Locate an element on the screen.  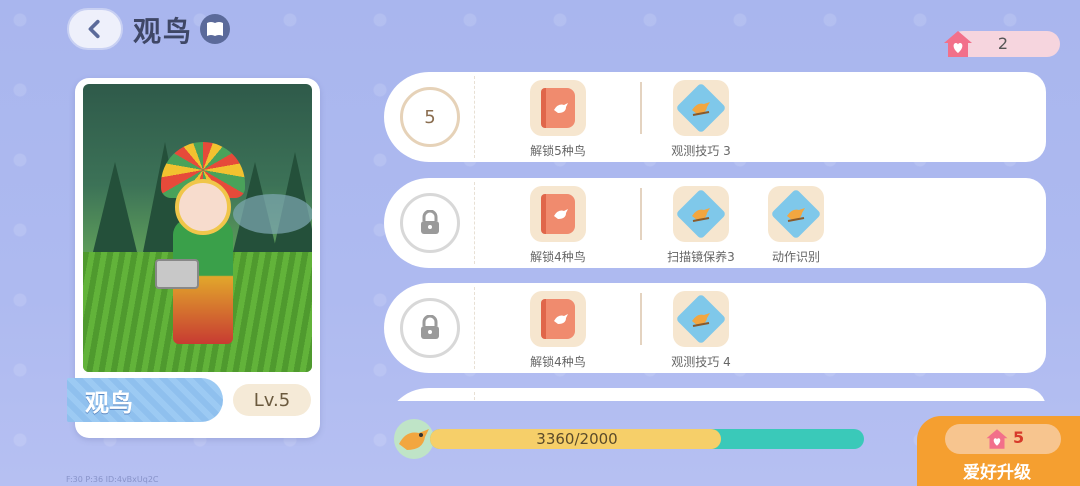
reward-row: 解锁4种鸟 扫描镜保养3 动作识别 is located at coordinates (715, 223).